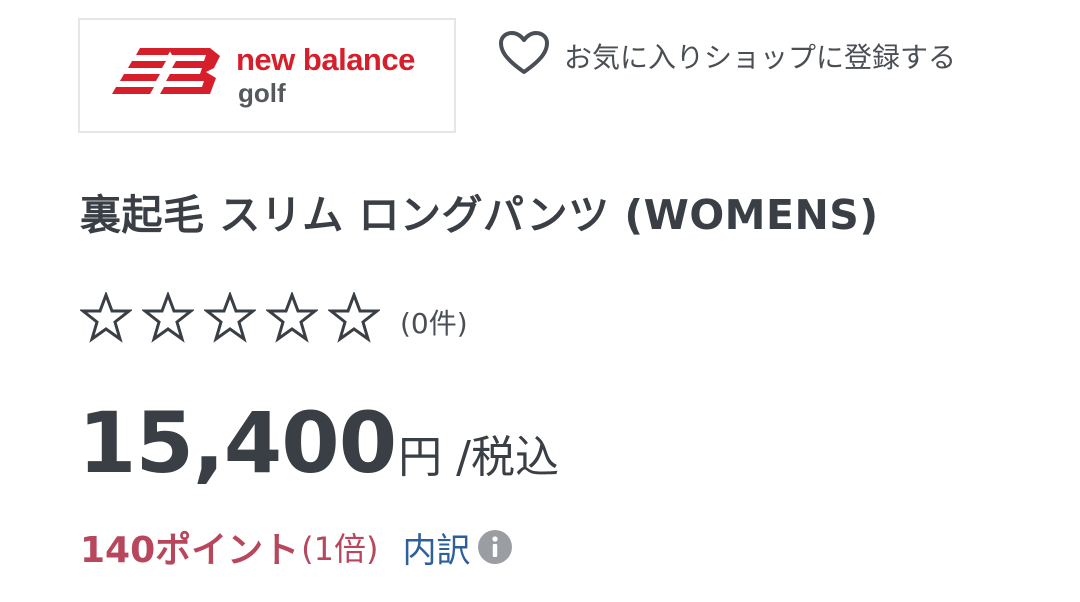 Image resolution: width=1080 pixels, height=602 pixels. Describe the element at coordinates (495, 547) in the screenshot. I see `info-icon` at that location.